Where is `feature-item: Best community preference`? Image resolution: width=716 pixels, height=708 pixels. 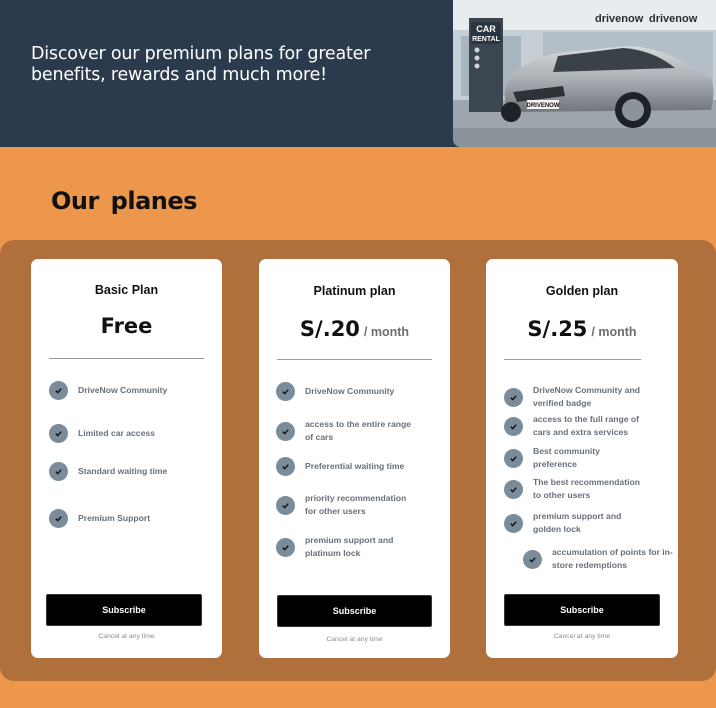
feature-item: Best community preference is located at coordinates (558, 458).